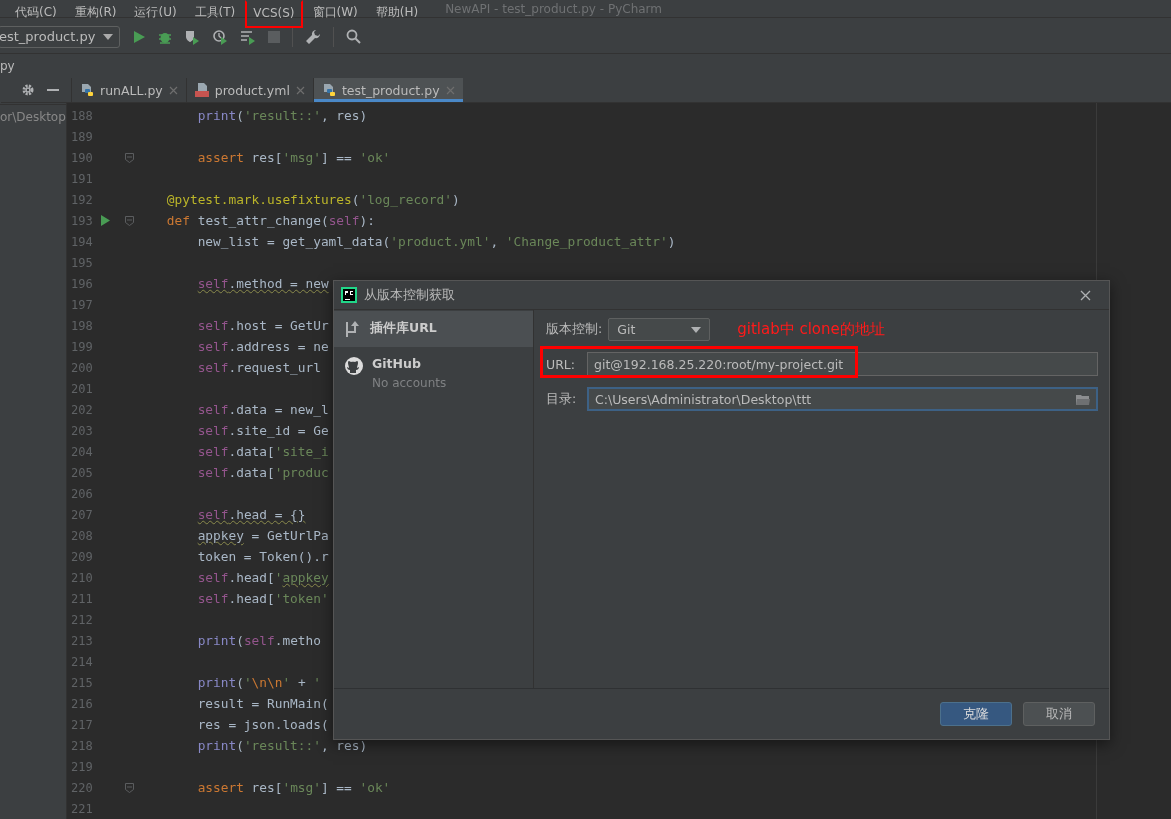 The image size is (1171, 819). What do you see at coordinates (33, 116) in the screenshot?
I see `project-path: or\Desktop` at bounding box center [33, 116].